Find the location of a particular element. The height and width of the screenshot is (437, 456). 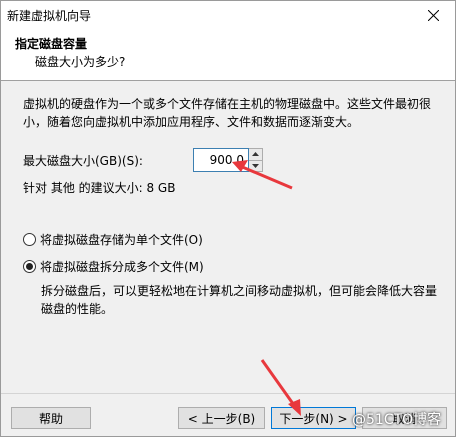

chevron-down-icon is located at coordinates (255, 165).